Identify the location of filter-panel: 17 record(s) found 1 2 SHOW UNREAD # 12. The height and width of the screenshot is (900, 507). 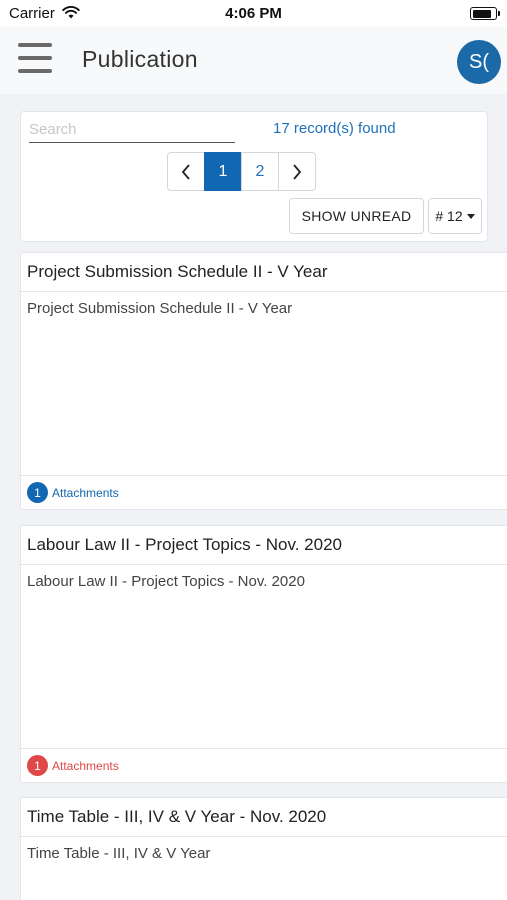
(254, 176).